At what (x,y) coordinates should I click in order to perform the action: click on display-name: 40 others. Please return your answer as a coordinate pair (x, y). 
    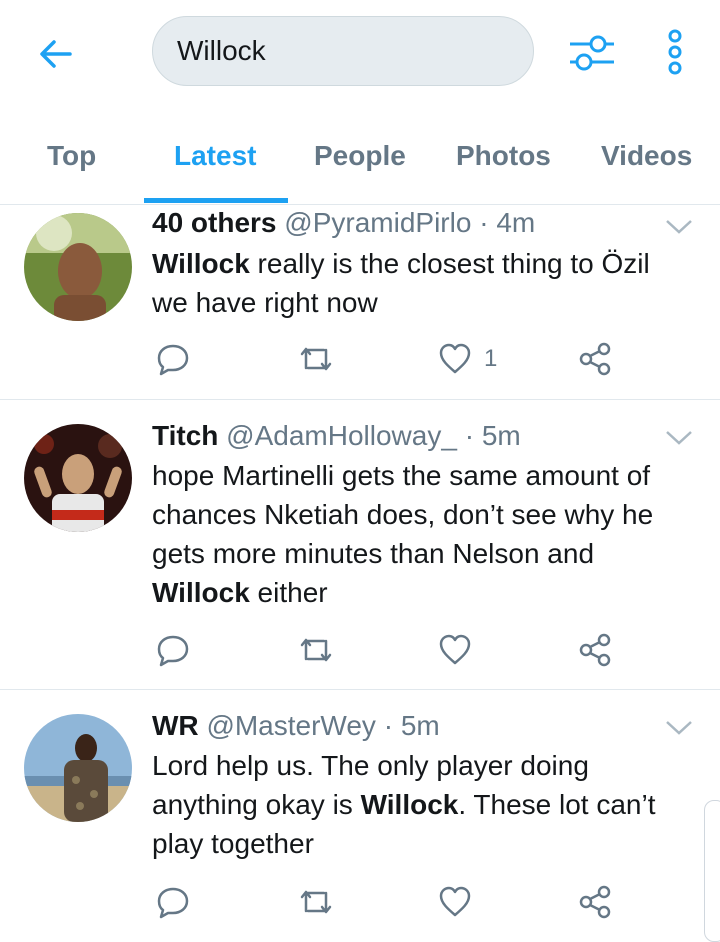
    Looking at the image, I should click on (214, 222).